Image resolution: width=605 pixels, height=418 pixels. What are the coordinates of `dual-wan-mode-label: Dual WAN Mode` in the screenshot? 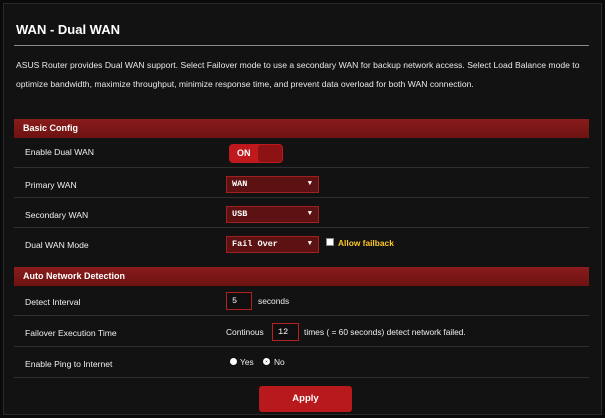 It's located at (57, 245).